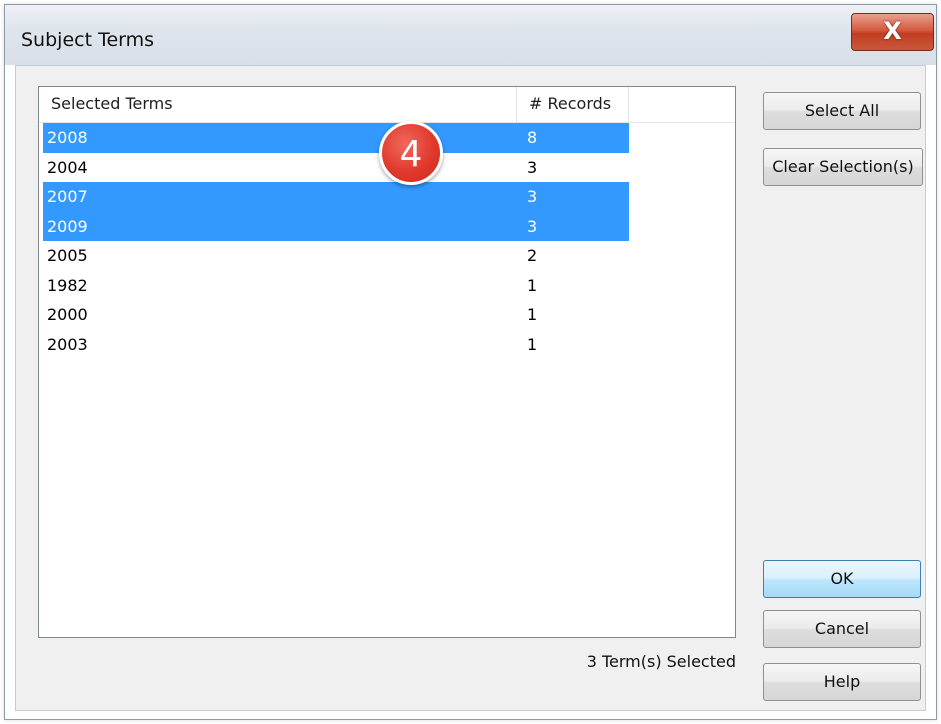 The image size is (941, 724). I want to click on column-header-records: # Records, so click(573, 105).